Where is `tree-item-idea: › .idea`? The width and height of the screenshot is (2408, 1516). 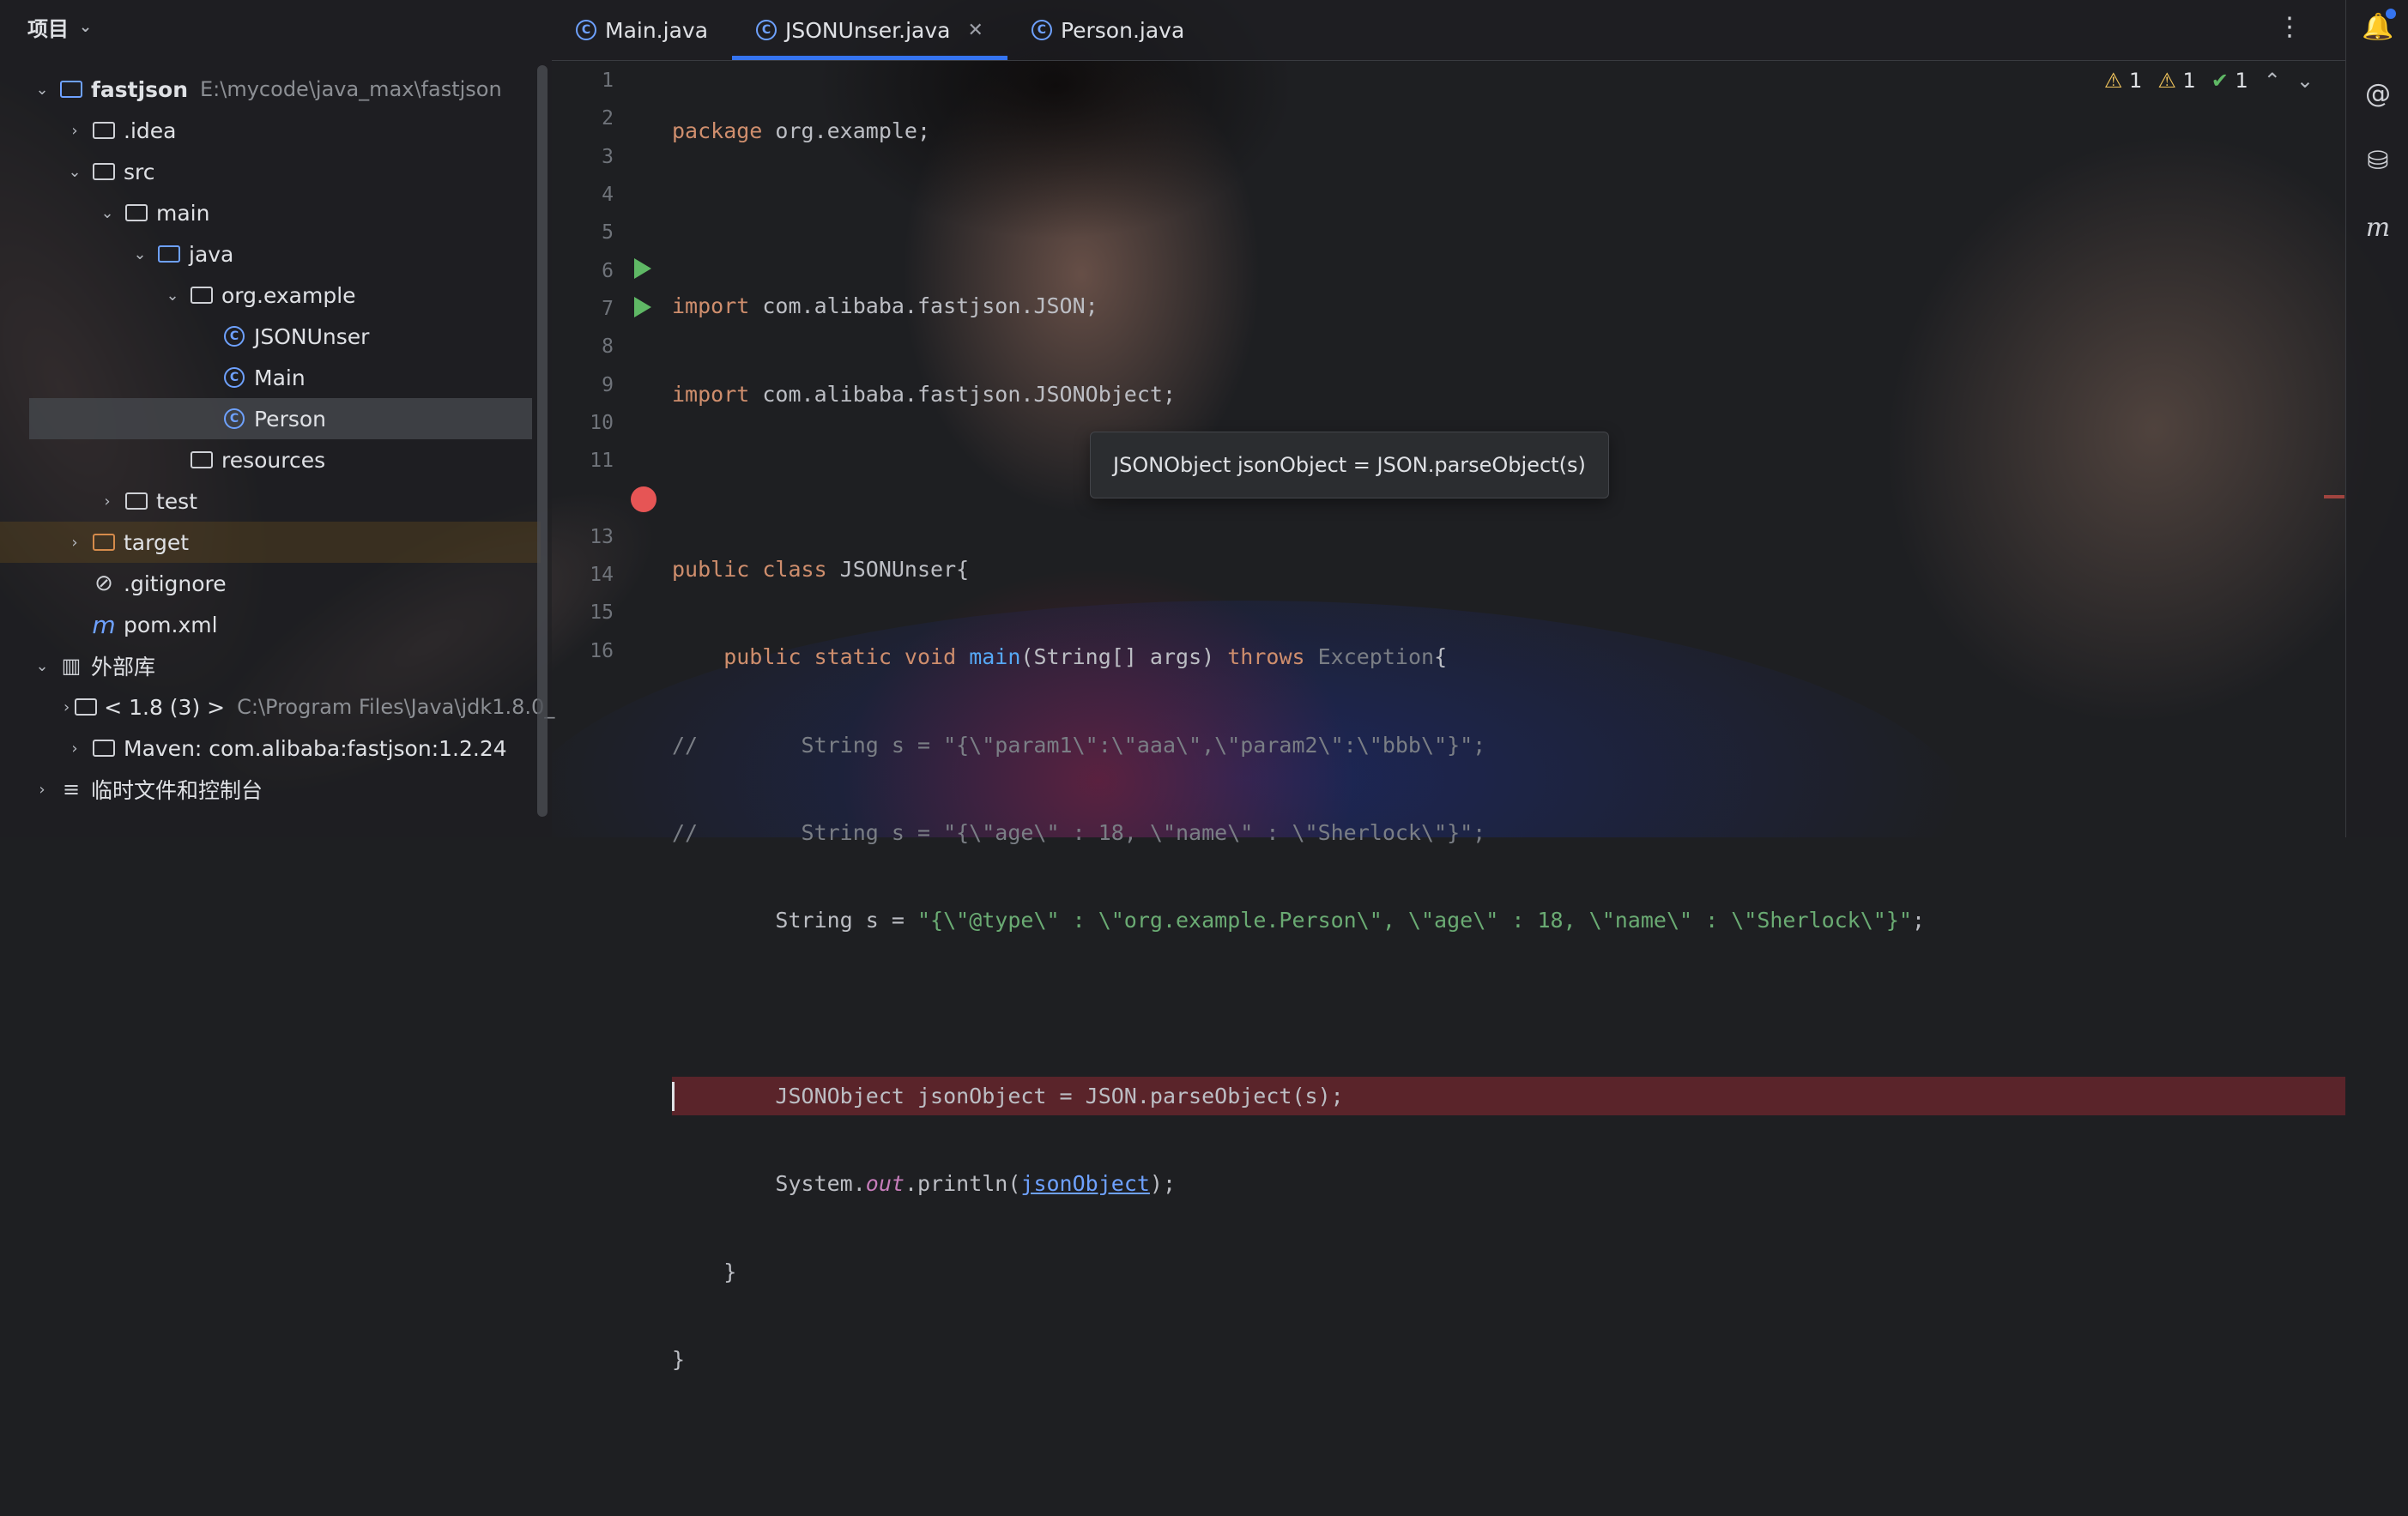
tree-item-idea: › .idea is located at coordinates (270, 130).